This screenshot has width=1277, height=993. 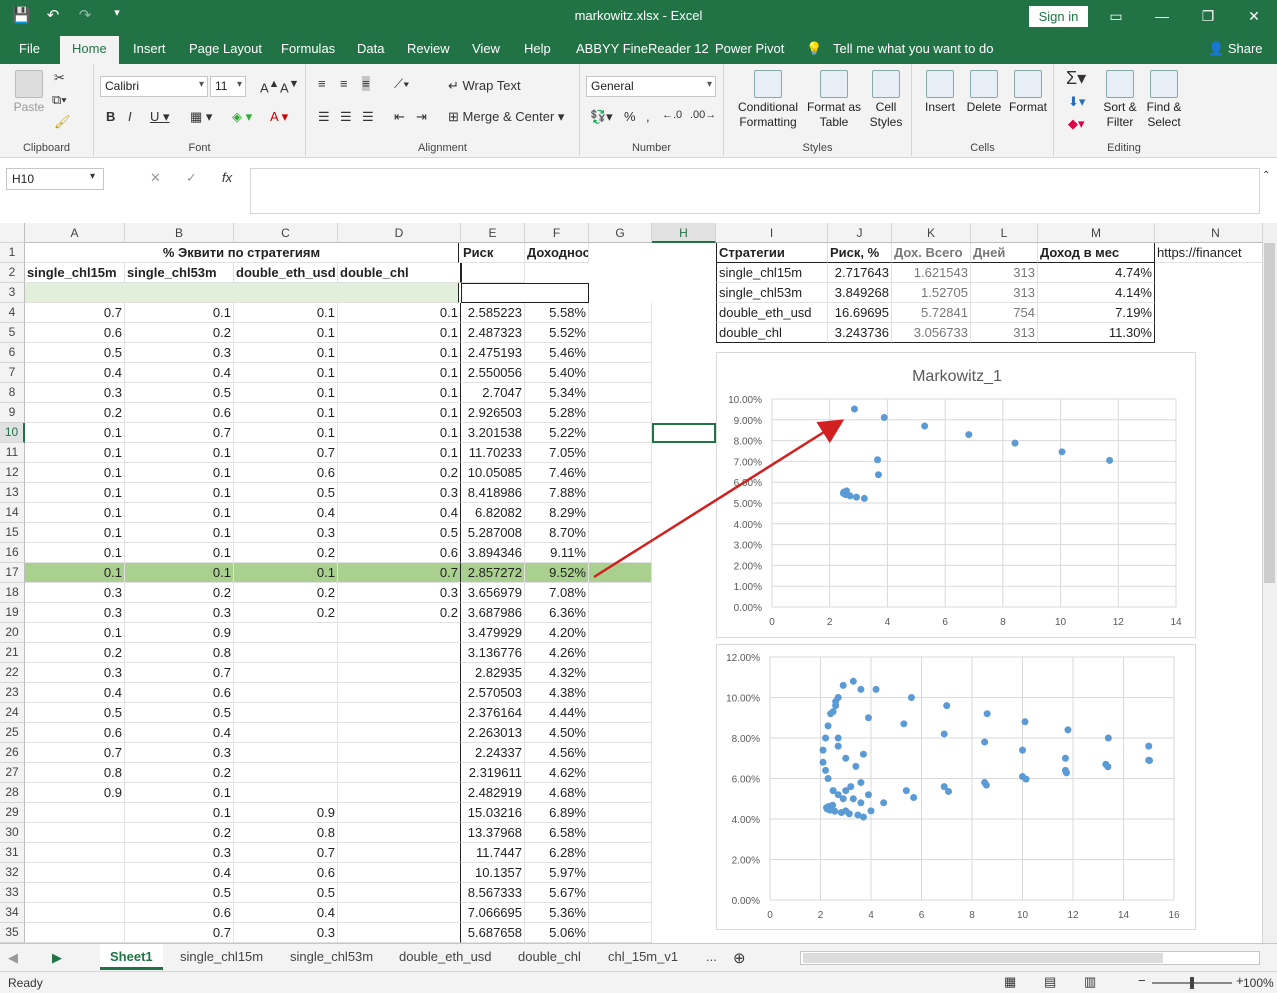 What do you see at coordinates (493, 833) in the screenshot?
I see `risk-cell: 13.37968` at bounding box center [493, 833].